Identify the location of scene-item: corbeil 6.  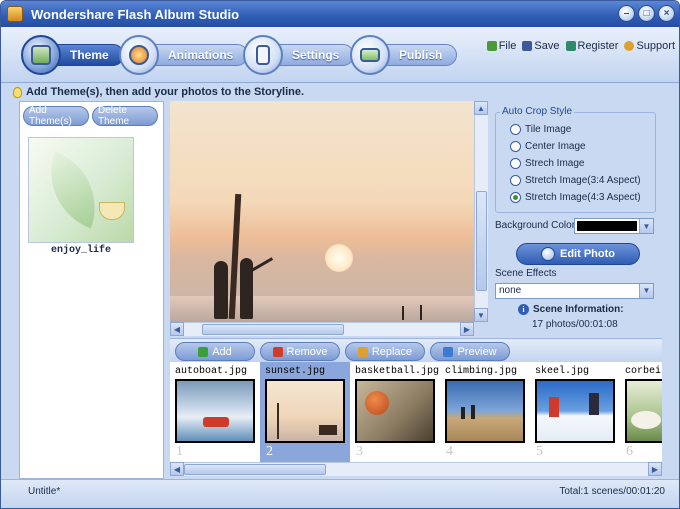
(641, 412).